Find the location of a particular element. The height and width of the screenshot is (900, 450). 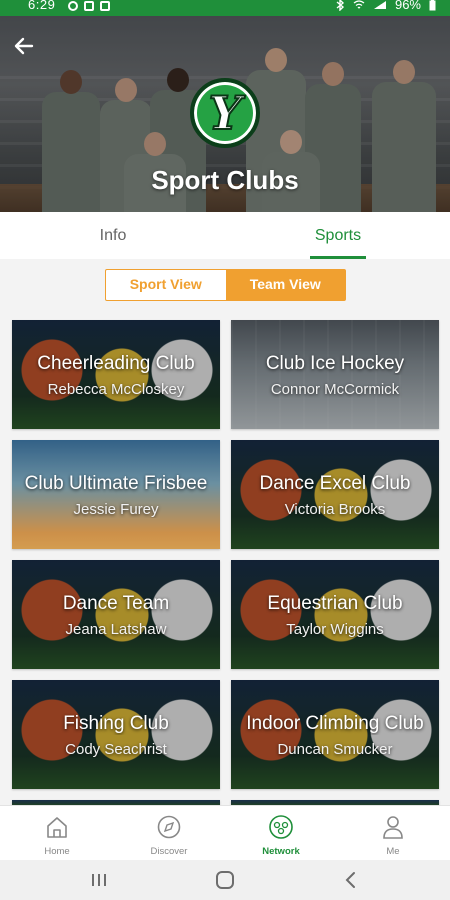

club-contact: Cody Seachrist is located at coordinates (116, 749).